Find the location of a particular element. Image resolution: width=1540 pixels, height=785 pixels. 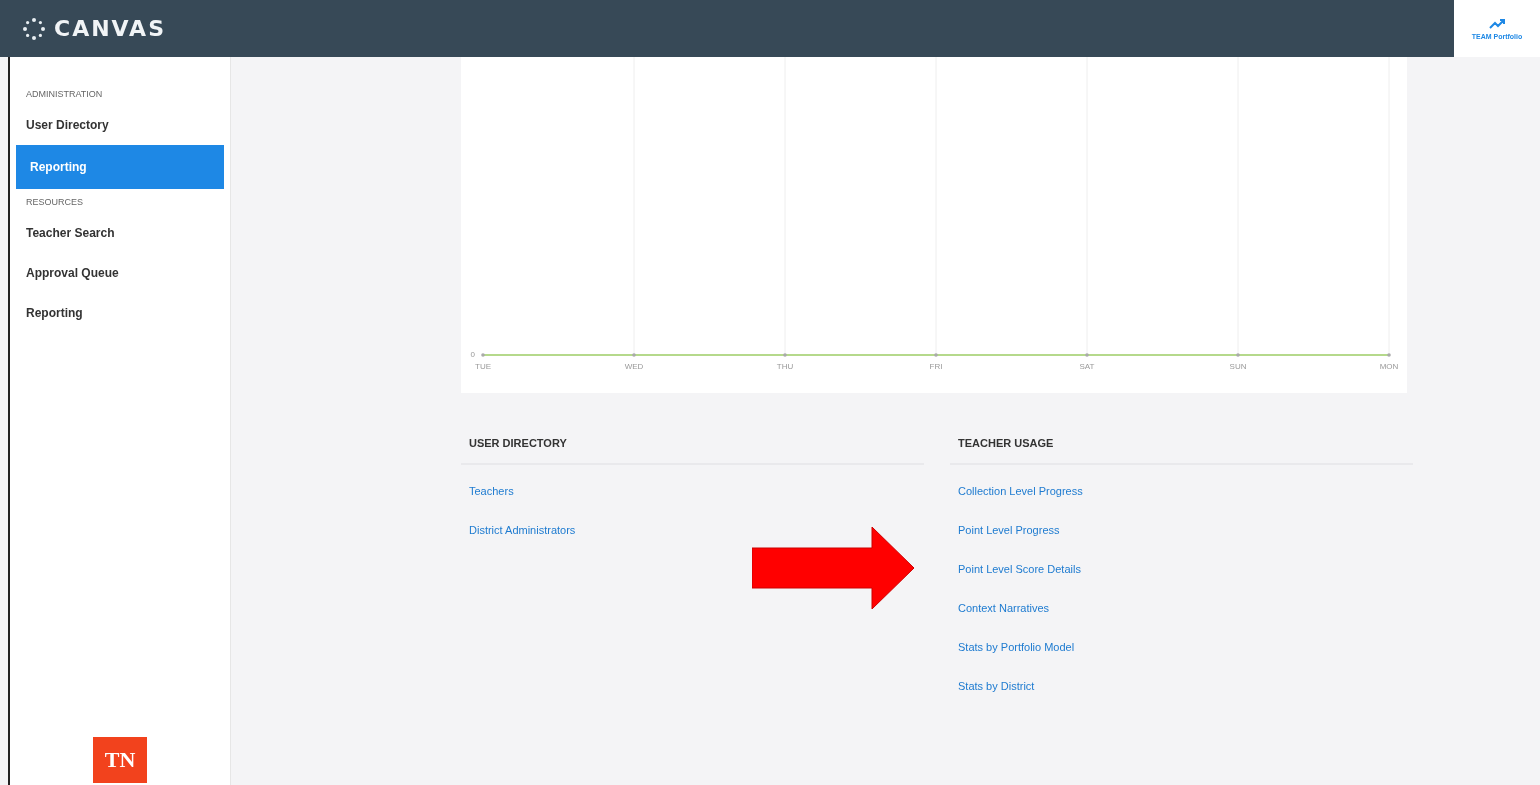

axis-label: MON is located at coordinates (1389, 366).